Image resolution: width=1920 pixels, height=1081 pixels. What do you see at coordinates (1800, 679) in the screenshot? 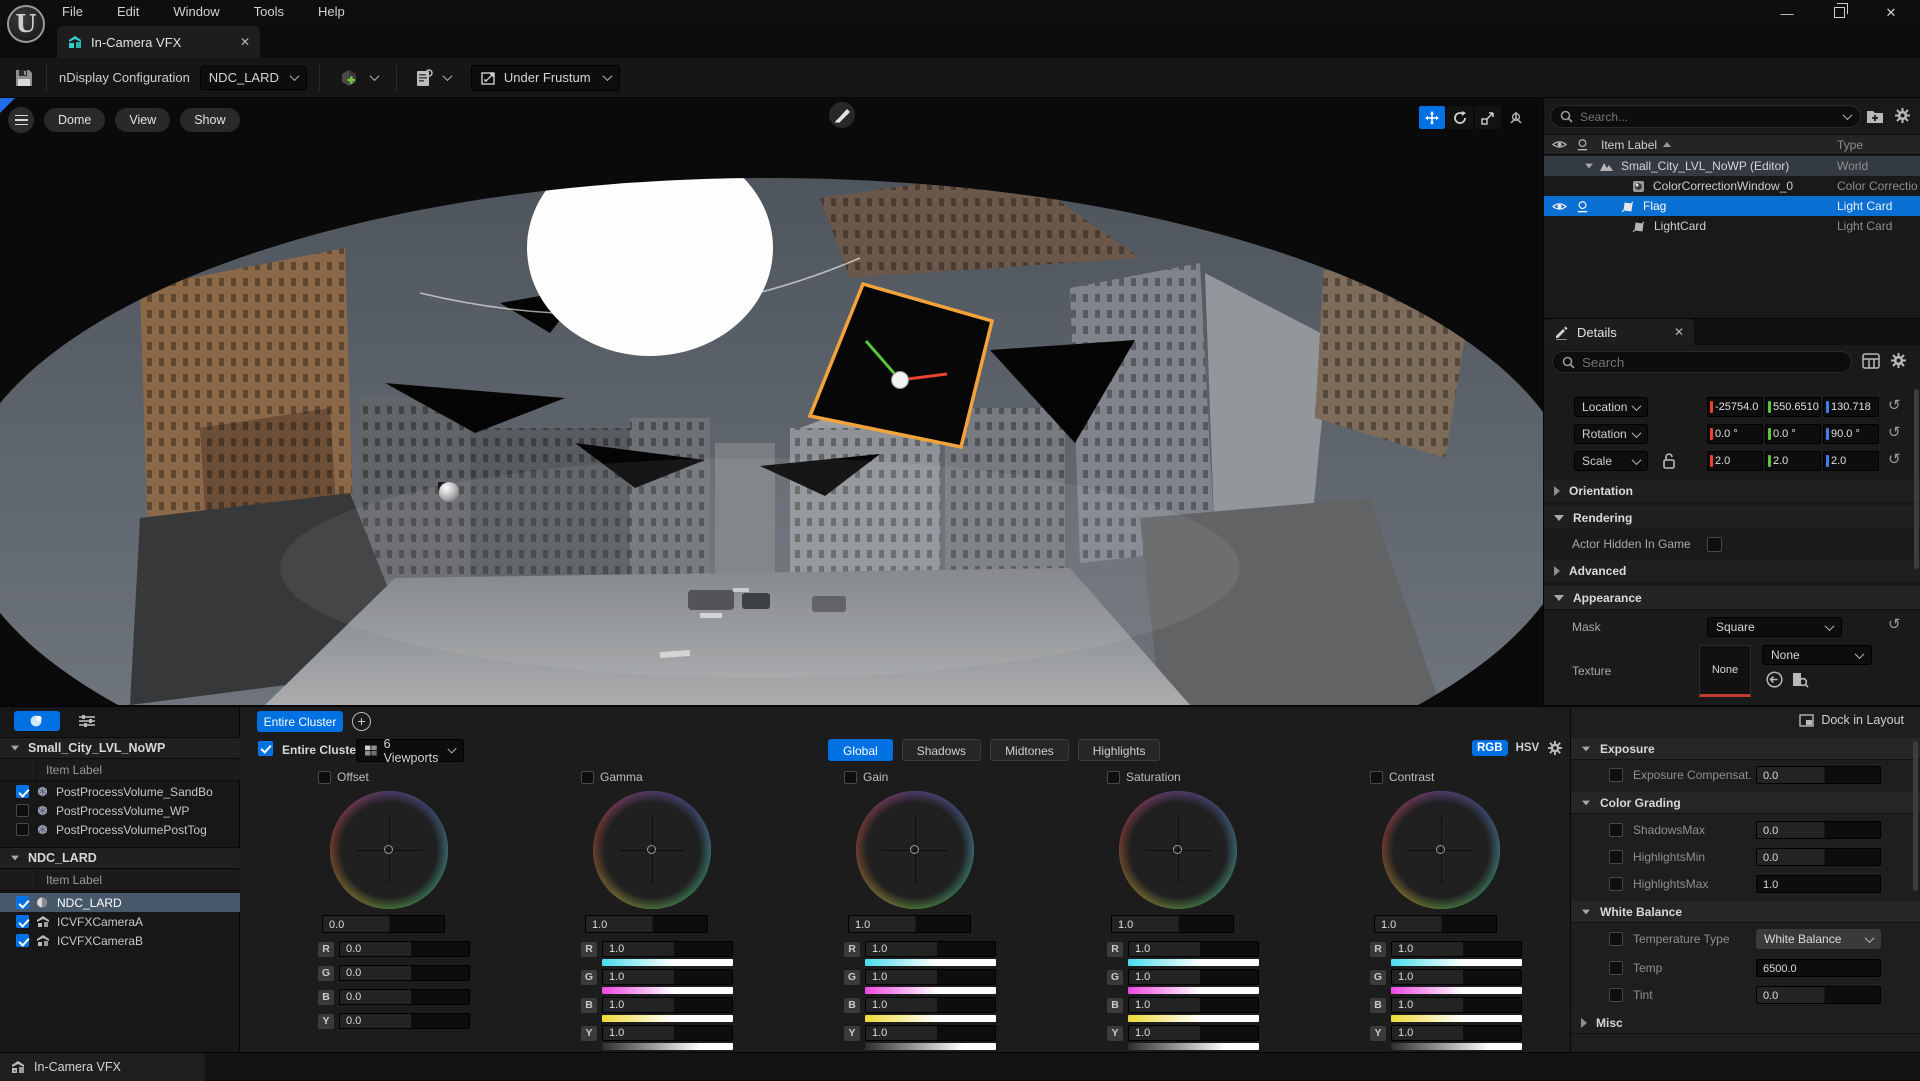
I see `browse-asset-button` at bounding box center [1800, 679].